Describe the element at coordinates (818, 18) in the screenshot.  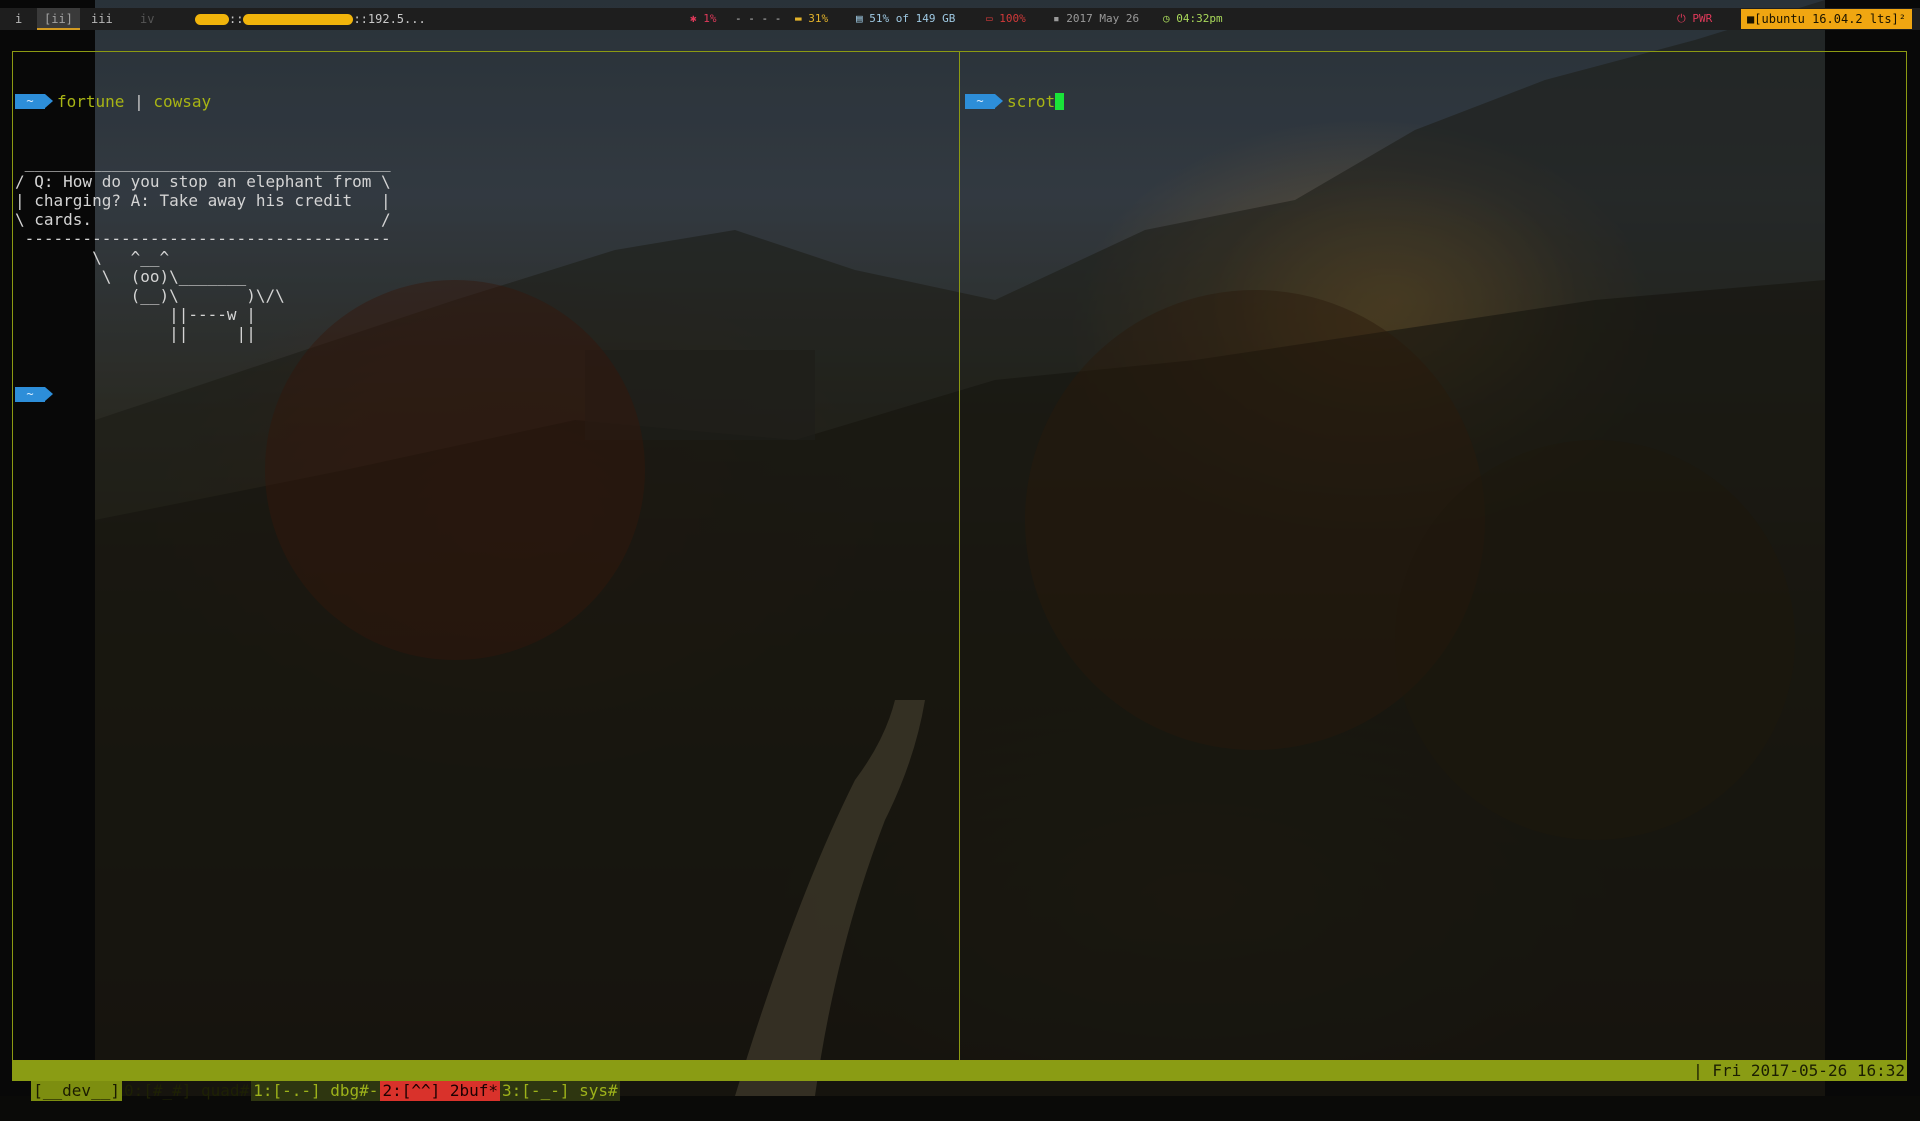
I see `mem-value: 31%` at that location.